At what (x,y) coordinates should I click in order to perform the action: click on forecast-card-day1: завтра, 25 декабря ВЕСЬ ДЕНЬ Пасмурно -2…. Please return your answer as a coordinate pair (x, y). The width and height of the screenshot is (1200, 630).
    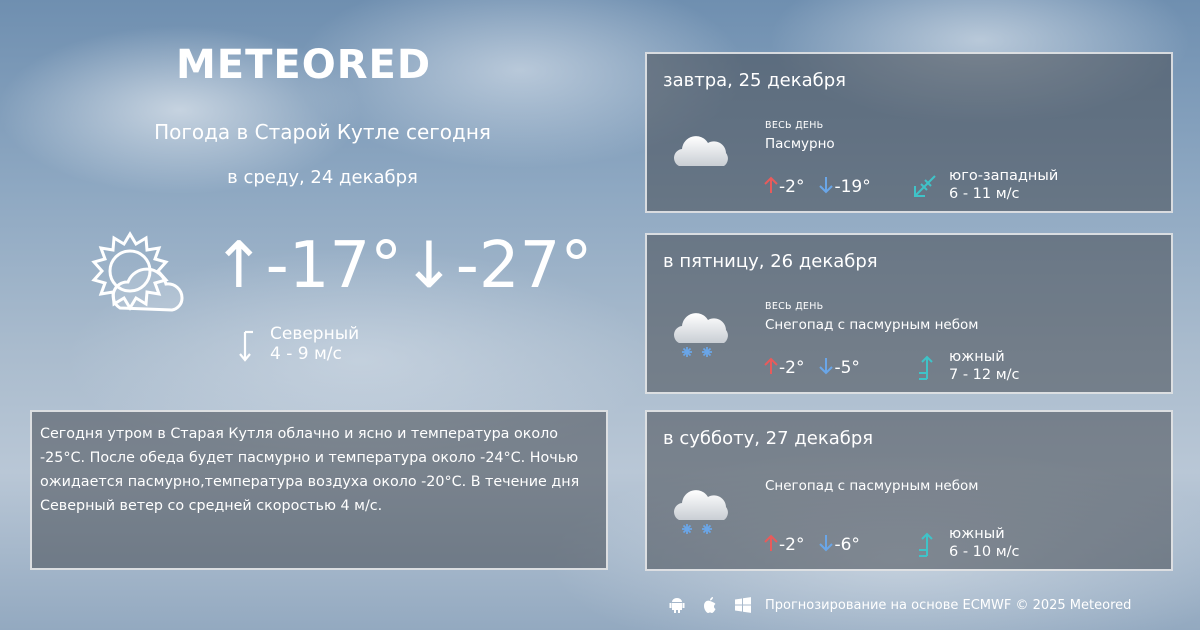
    Looking at the image, I should click on (909, 132).